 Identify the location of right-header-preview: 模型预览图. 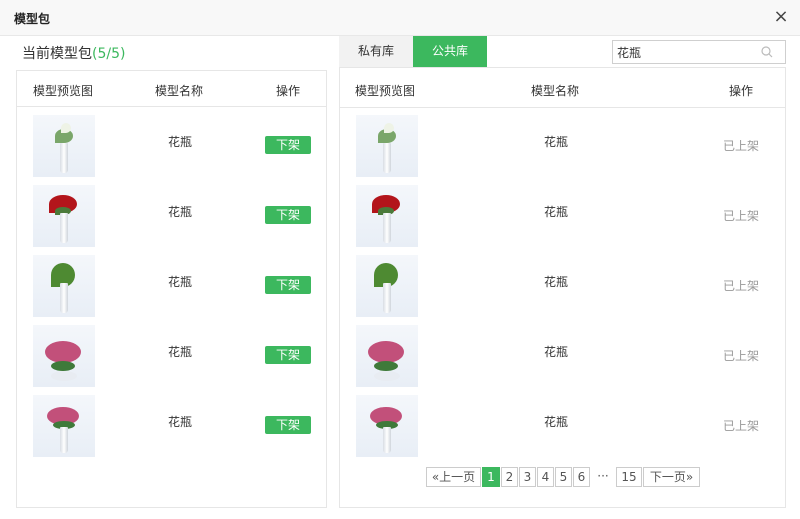
(385, 91).